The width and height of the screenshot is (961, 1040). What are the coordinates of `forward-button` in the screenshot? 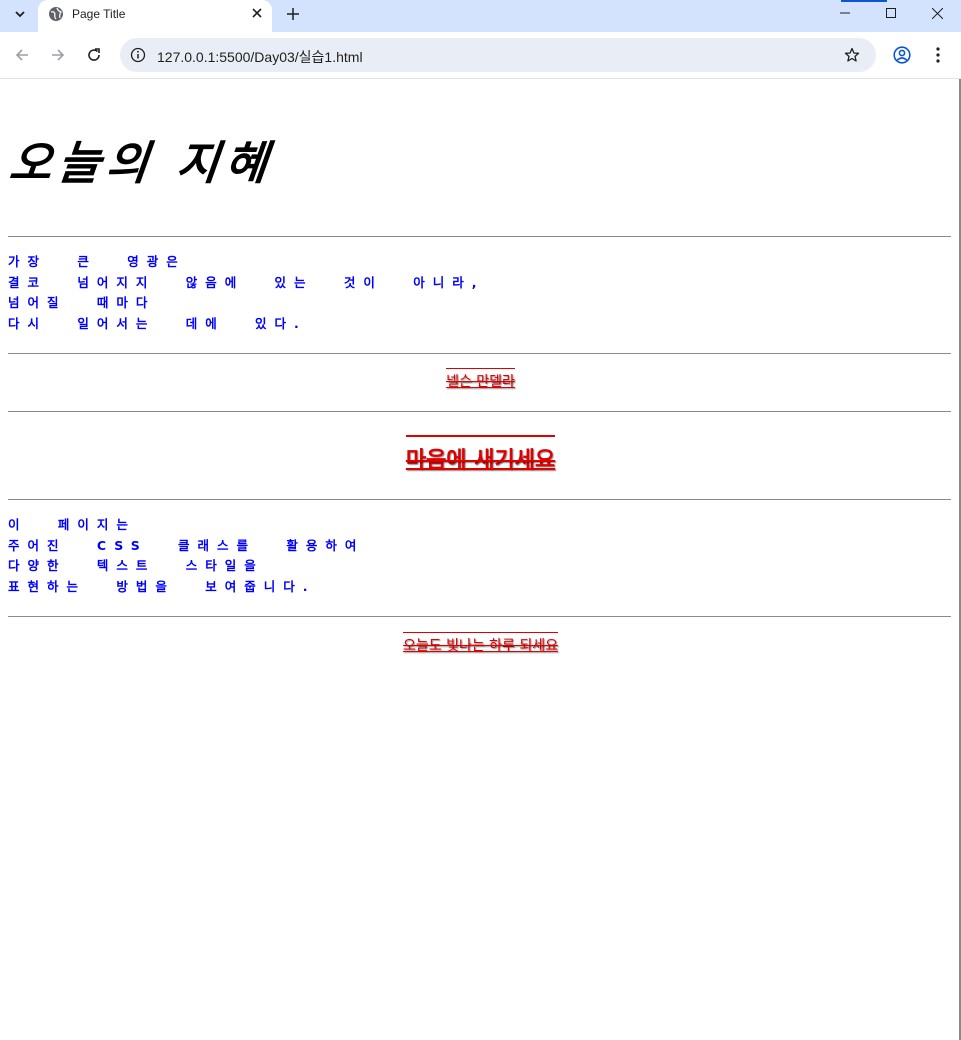 It's located at (58, 55).